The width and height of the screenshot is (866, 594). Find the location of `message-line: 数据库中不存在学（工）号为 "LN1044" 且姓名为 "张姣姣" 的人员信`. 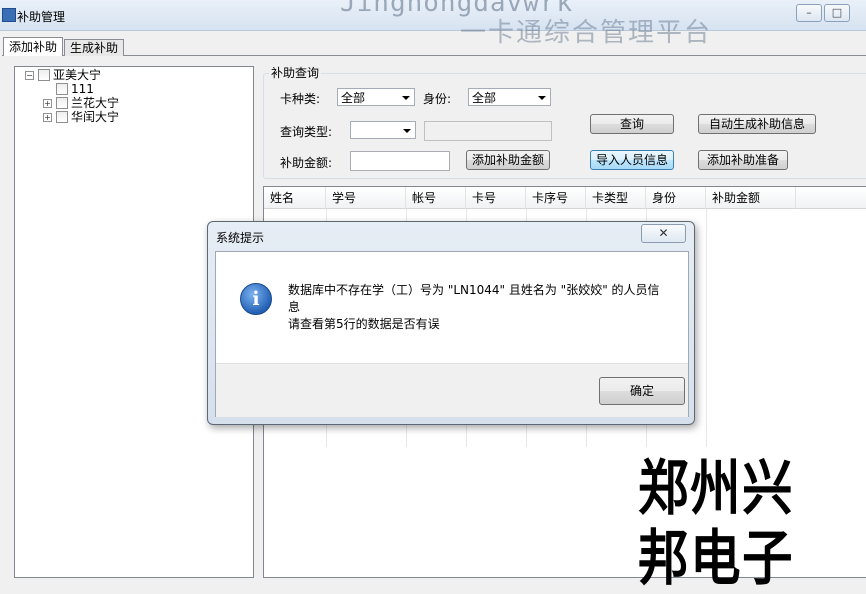

message-line: 数据库中不存在学（工）号为 "LN1044" 且姓名为 "张姣姣" 的人员信 is located at coordinates (474, 290).